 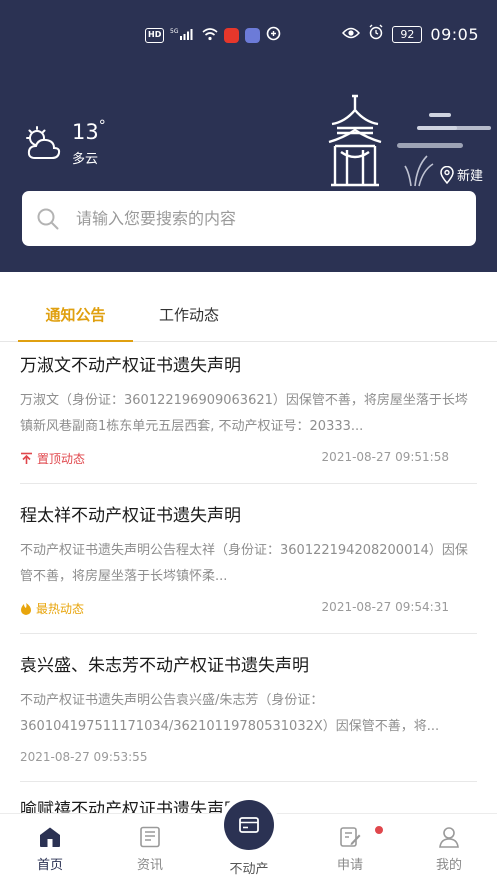 What do you see at coordinates (385, 457) in the screenshot?
I see `news-date: 2021-08-27 09:51:58` at bounding box center [385, 457].